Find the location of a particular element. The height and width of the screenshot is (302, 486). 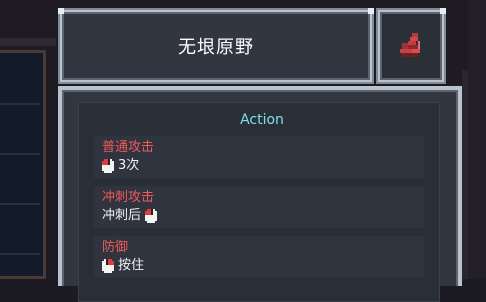

entry-title: 普通攻击 is located at coordinates (128, 147).